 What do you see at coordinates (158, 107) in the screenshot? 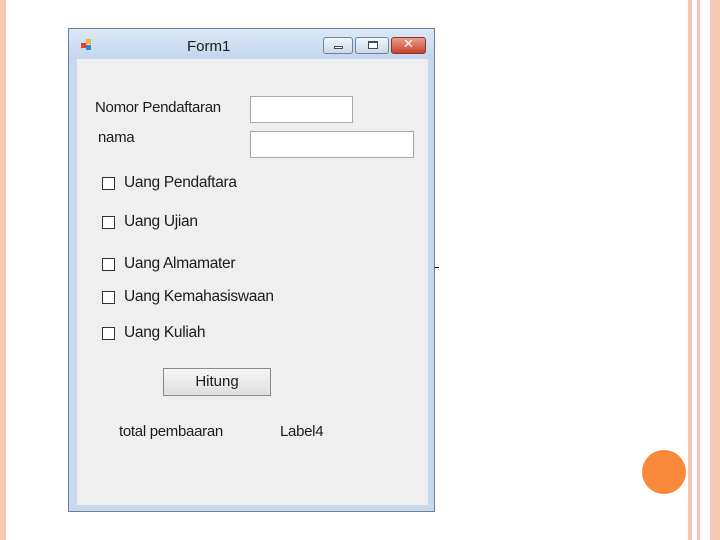
I see `nomor-pendaftaran-label: Nomor Pendaftaran` at bounding box center [158, 107].